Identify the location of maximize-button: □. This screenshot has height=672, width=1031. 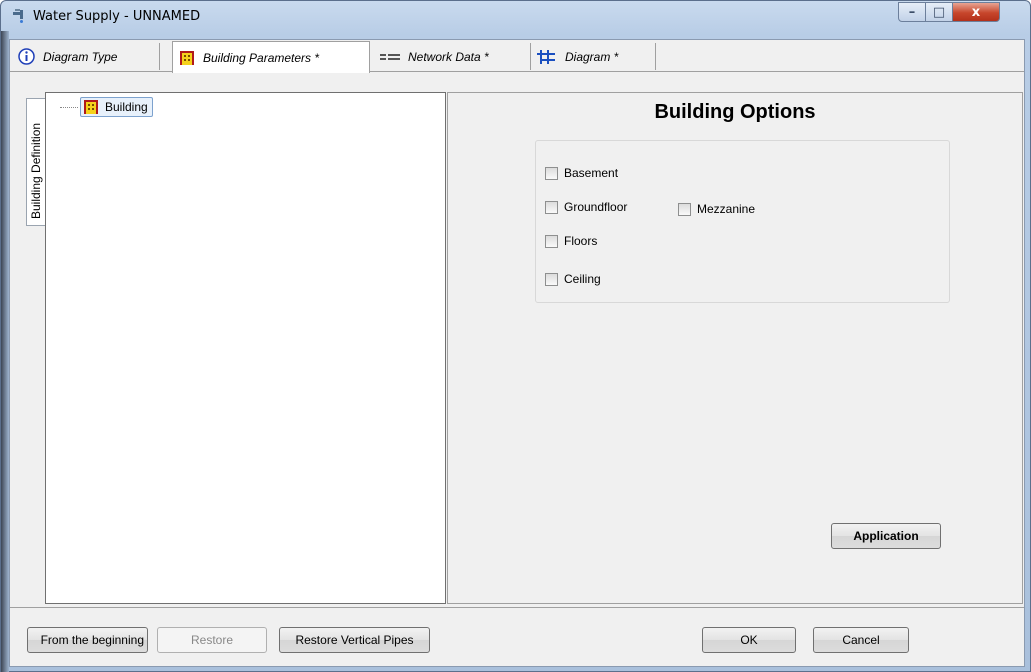
(939, 12).